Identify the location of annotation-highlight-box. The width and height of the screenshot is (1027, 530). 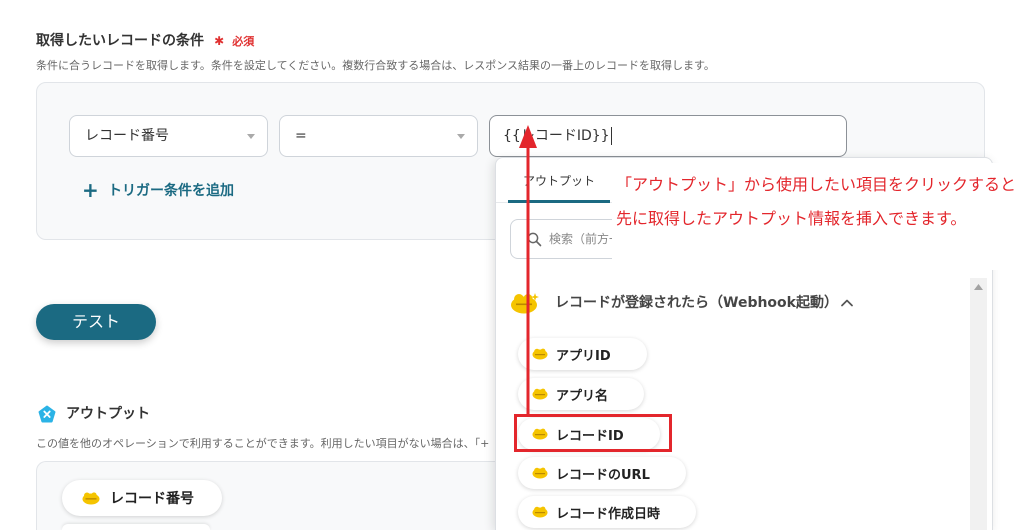
(593, 433).